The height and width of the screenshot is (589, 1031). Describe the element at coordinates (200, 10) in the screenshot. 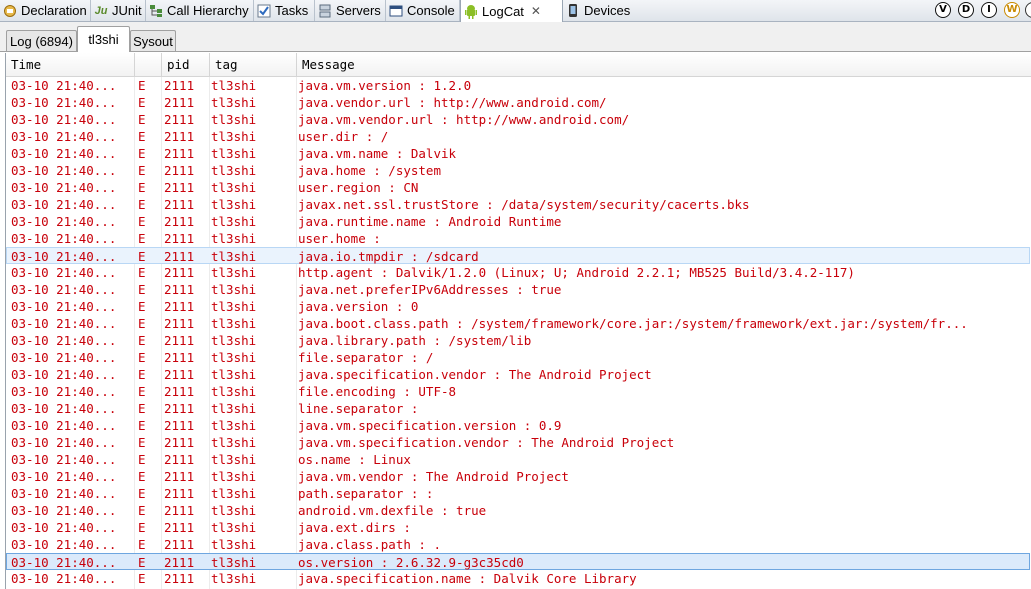

I see `tab-call-hierarchy: Call Hierarchy` at that location.